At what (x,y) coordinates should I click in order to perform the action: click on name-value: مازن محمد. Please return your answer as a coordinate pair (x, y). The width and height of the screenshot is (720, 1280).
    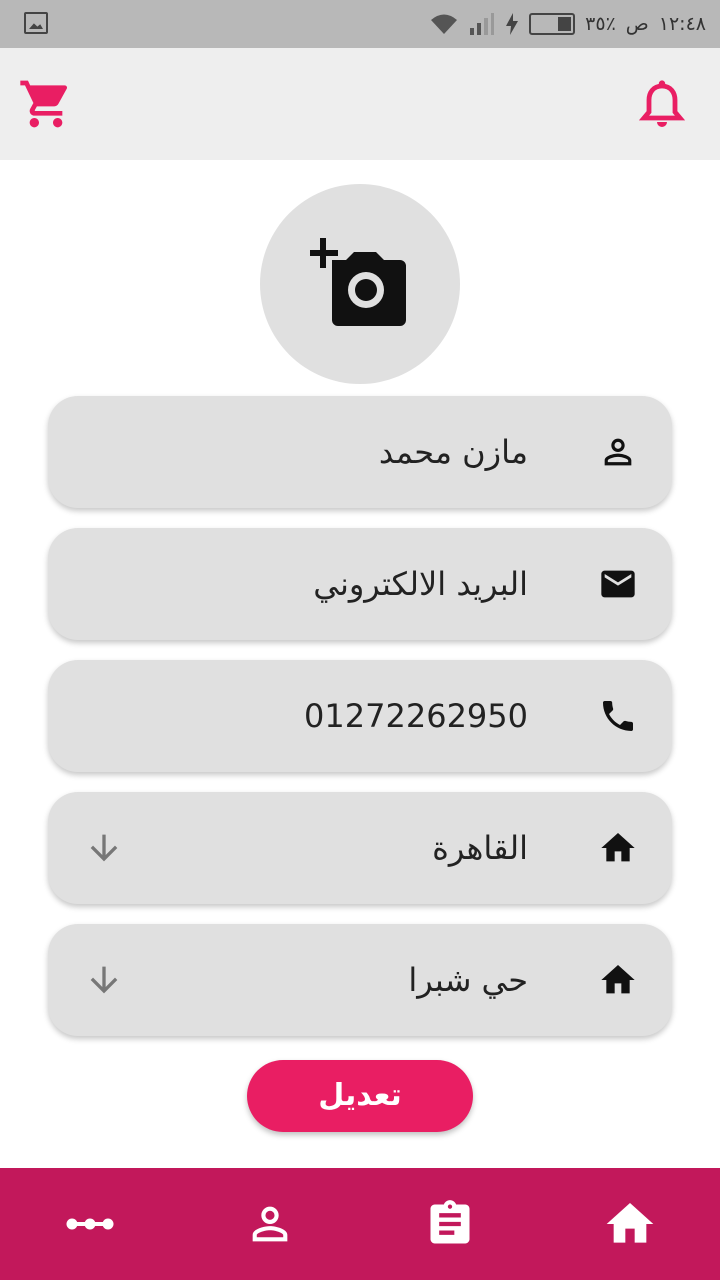
    Looking at the image, I should click on (453, 452).